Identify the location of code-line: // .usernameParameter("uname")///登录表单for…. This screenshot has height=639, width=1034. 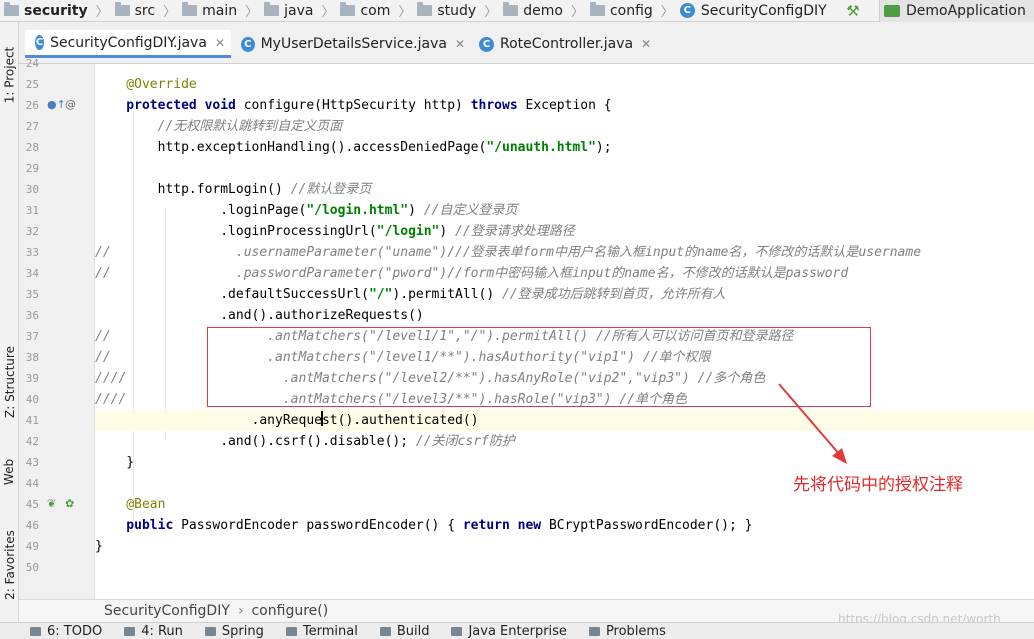
(564, 252).